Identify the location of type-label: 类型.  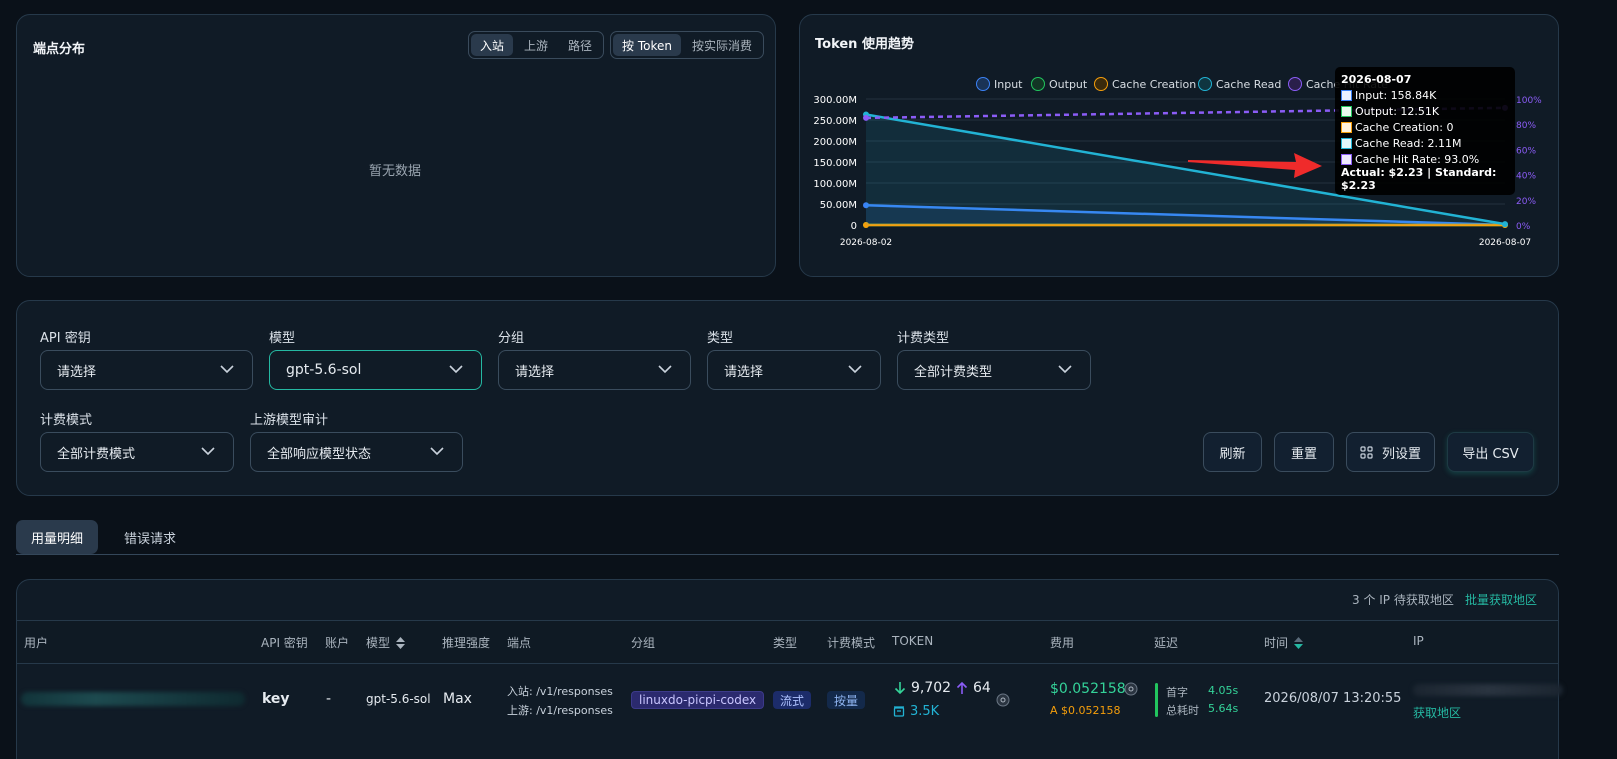
(720, 338).